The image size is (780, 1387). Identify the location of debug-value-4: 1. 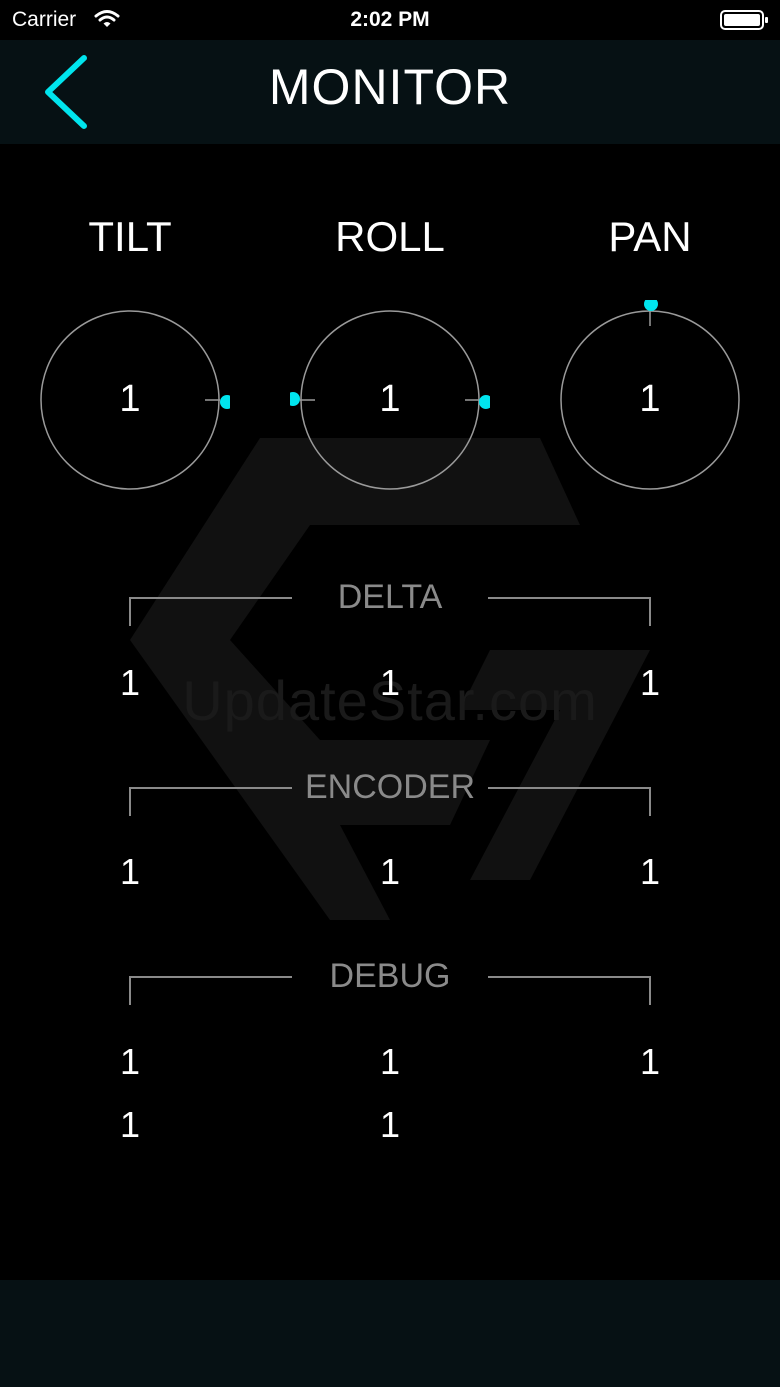
(130, 1124).